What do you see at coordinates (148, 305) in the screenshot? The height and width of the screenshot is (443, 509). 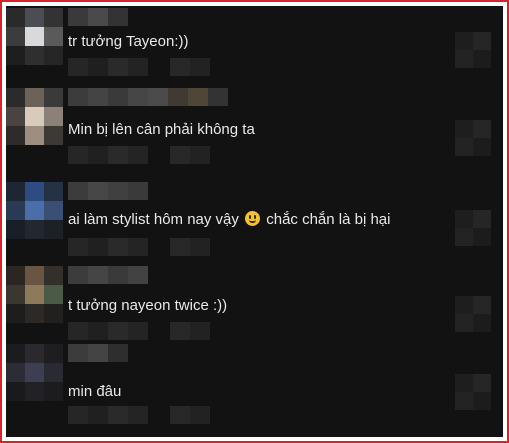 I see `comment-text: t tưởng nayeon twice :))` at bounding box center [148, 305].